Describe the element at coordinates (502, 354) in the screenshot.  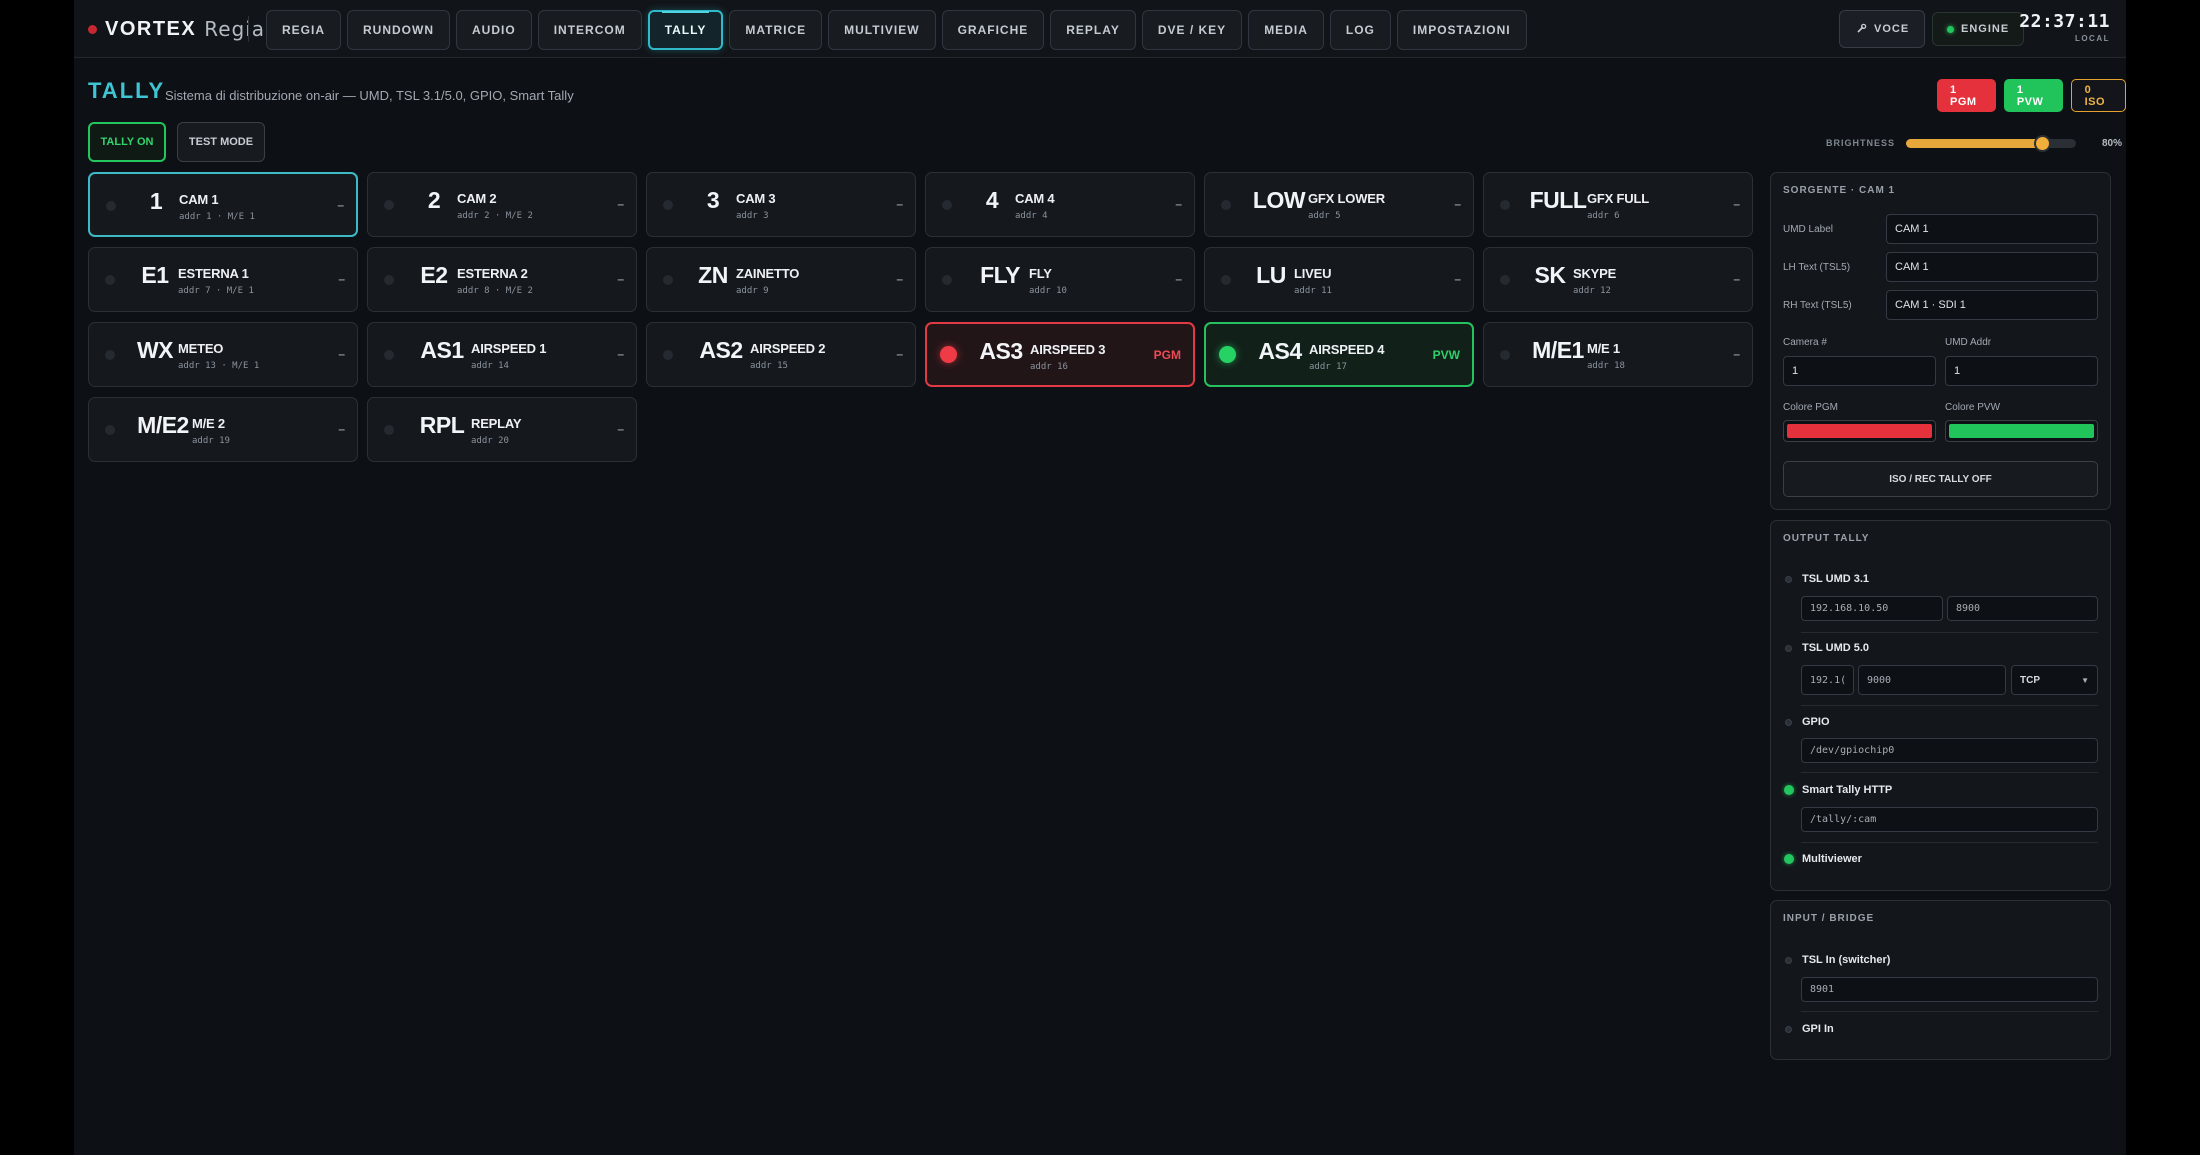
I see `tally-tile-as1: AS1 AIRSPEED 1 addr 14 –` at that location.